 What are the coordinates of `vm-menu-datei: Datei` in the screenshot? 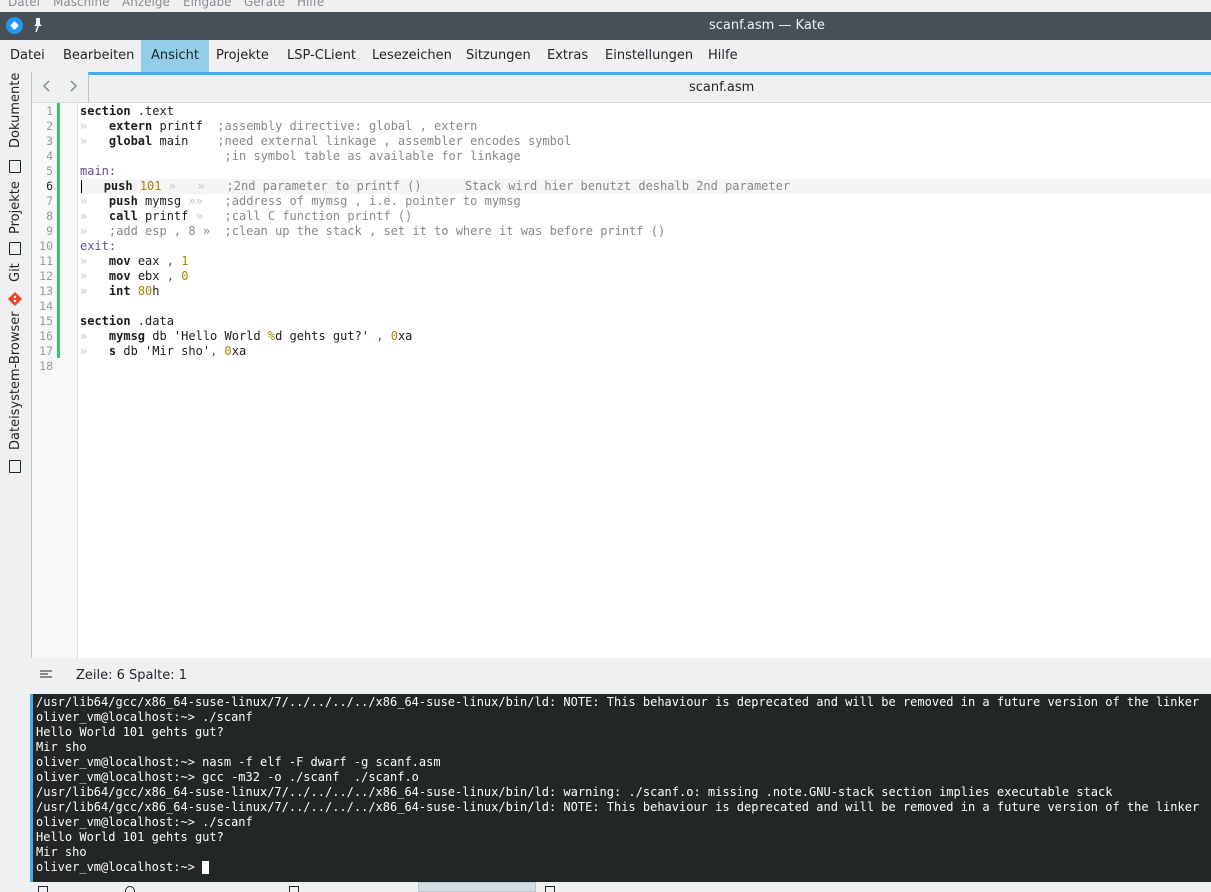 It's located at (24, 4).